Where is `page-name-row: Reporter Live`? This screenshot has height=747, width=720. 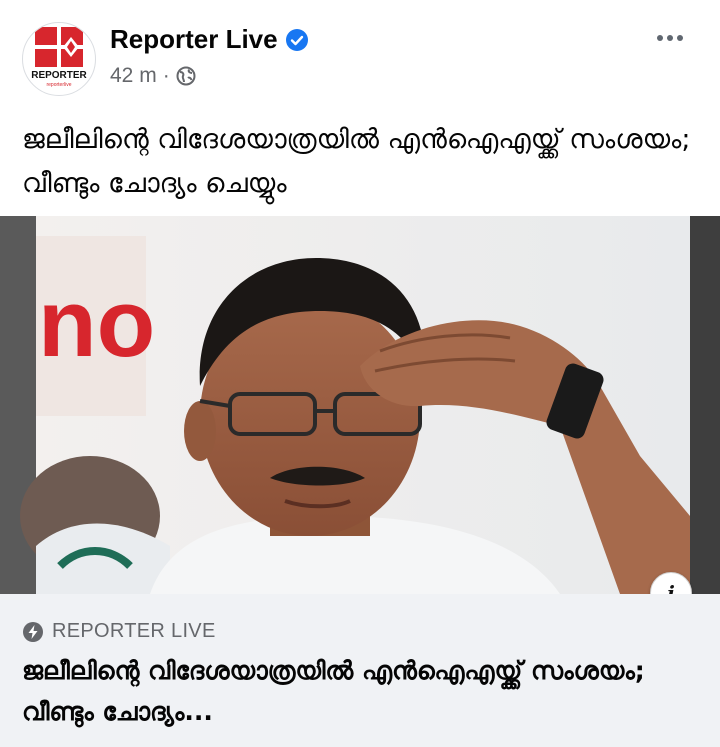 page-name-row: Reporter Live is located at coordinates (209, 39).